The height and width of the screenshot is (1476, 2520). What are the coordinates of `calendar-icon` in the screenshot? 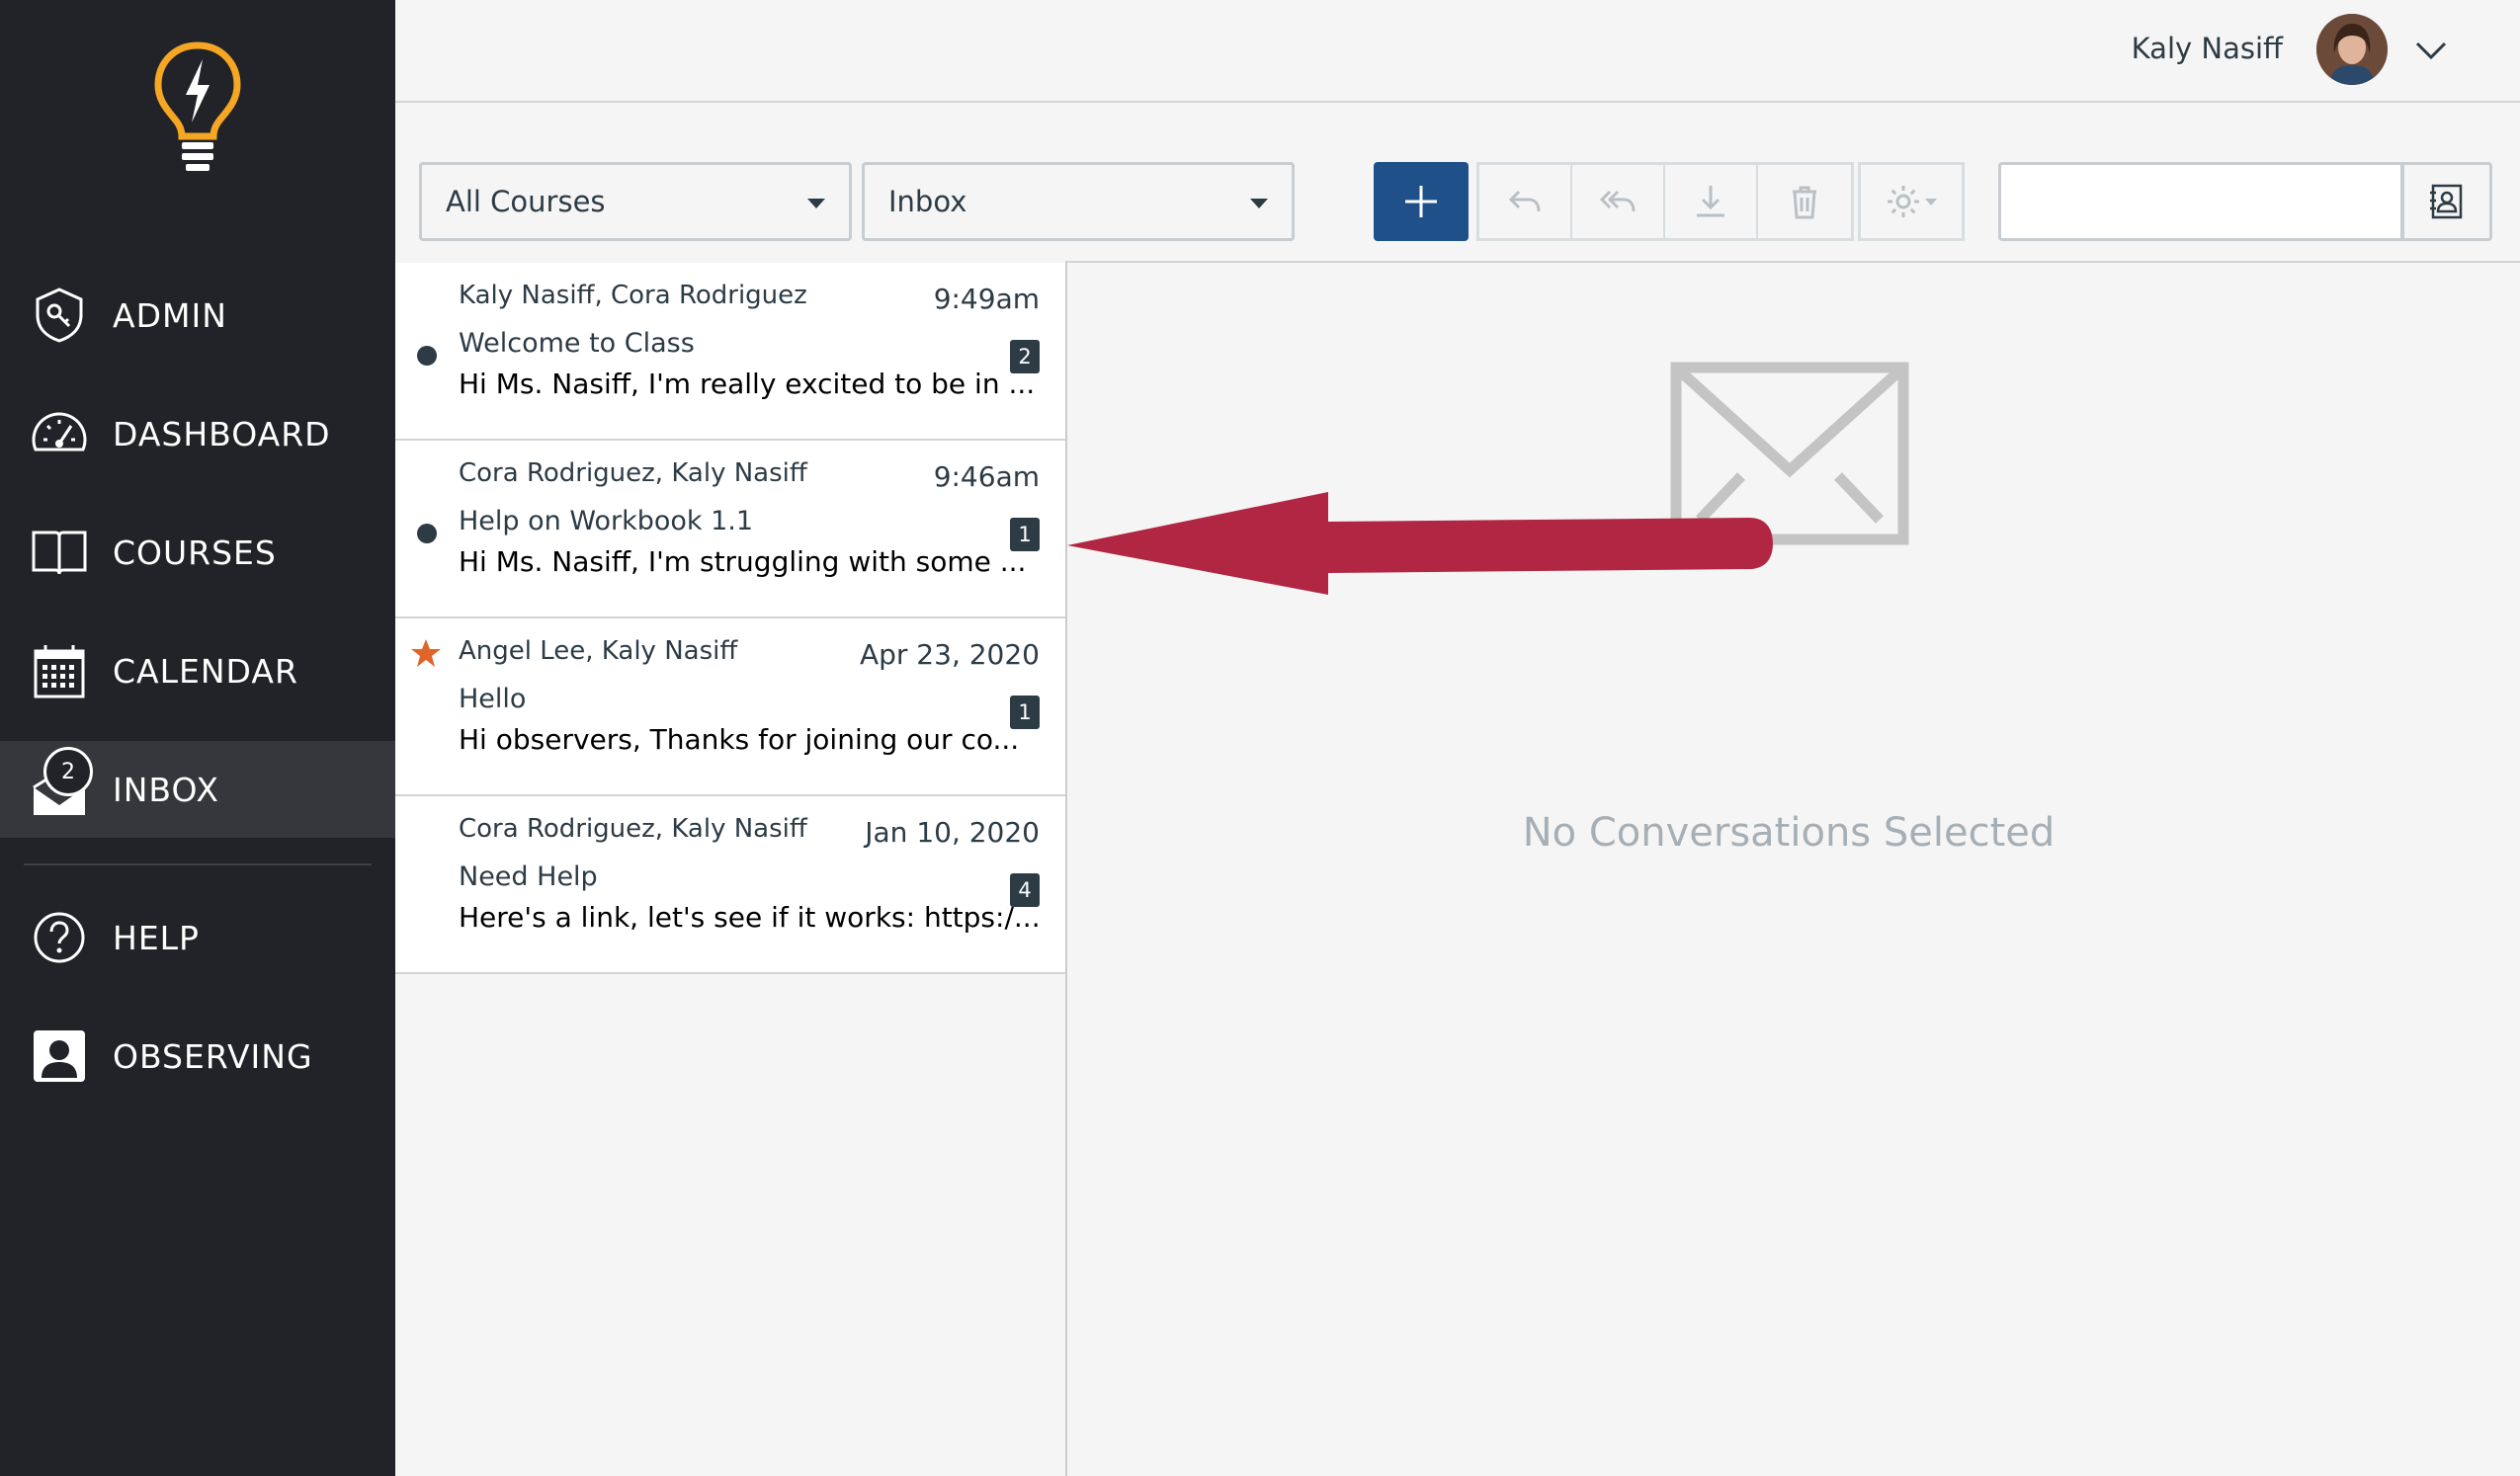 It's located at (59, 671).